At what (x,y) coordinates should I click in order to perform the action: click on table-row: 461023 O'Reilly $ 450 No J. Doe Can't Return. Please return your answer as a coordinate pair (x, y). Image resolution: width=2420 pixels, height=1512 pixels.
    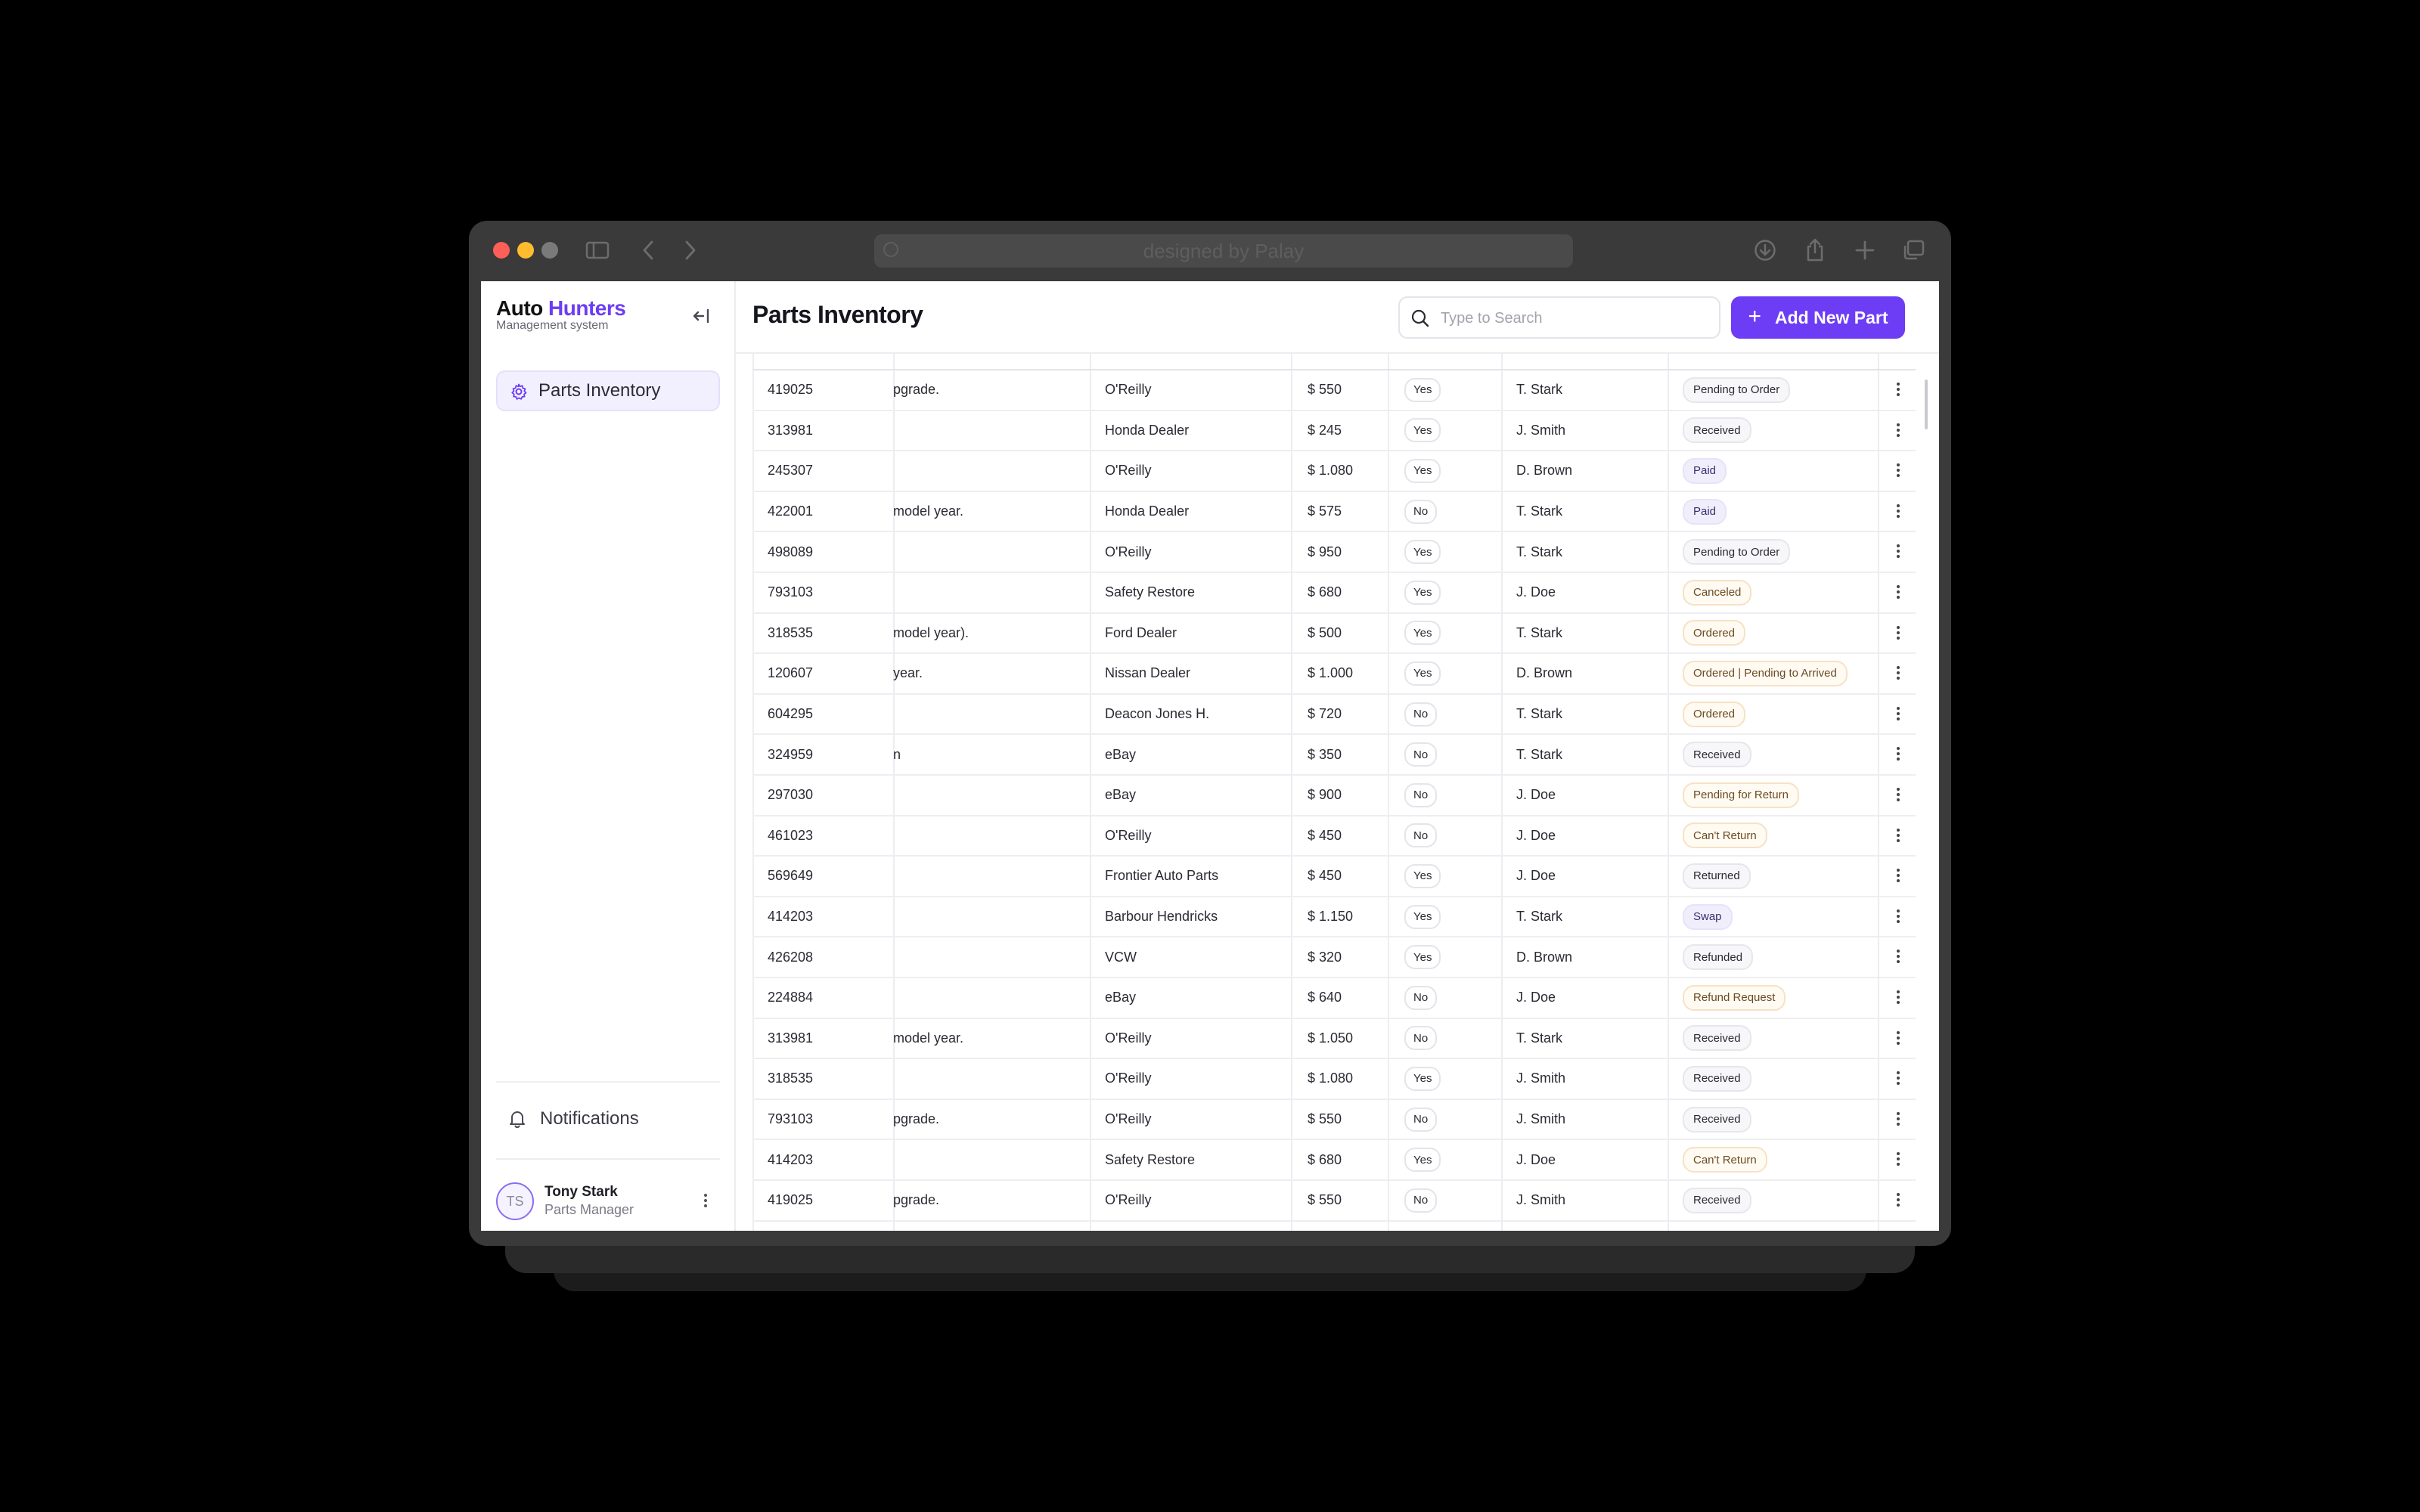
    Looking at the image, I should click on (1334, 836).